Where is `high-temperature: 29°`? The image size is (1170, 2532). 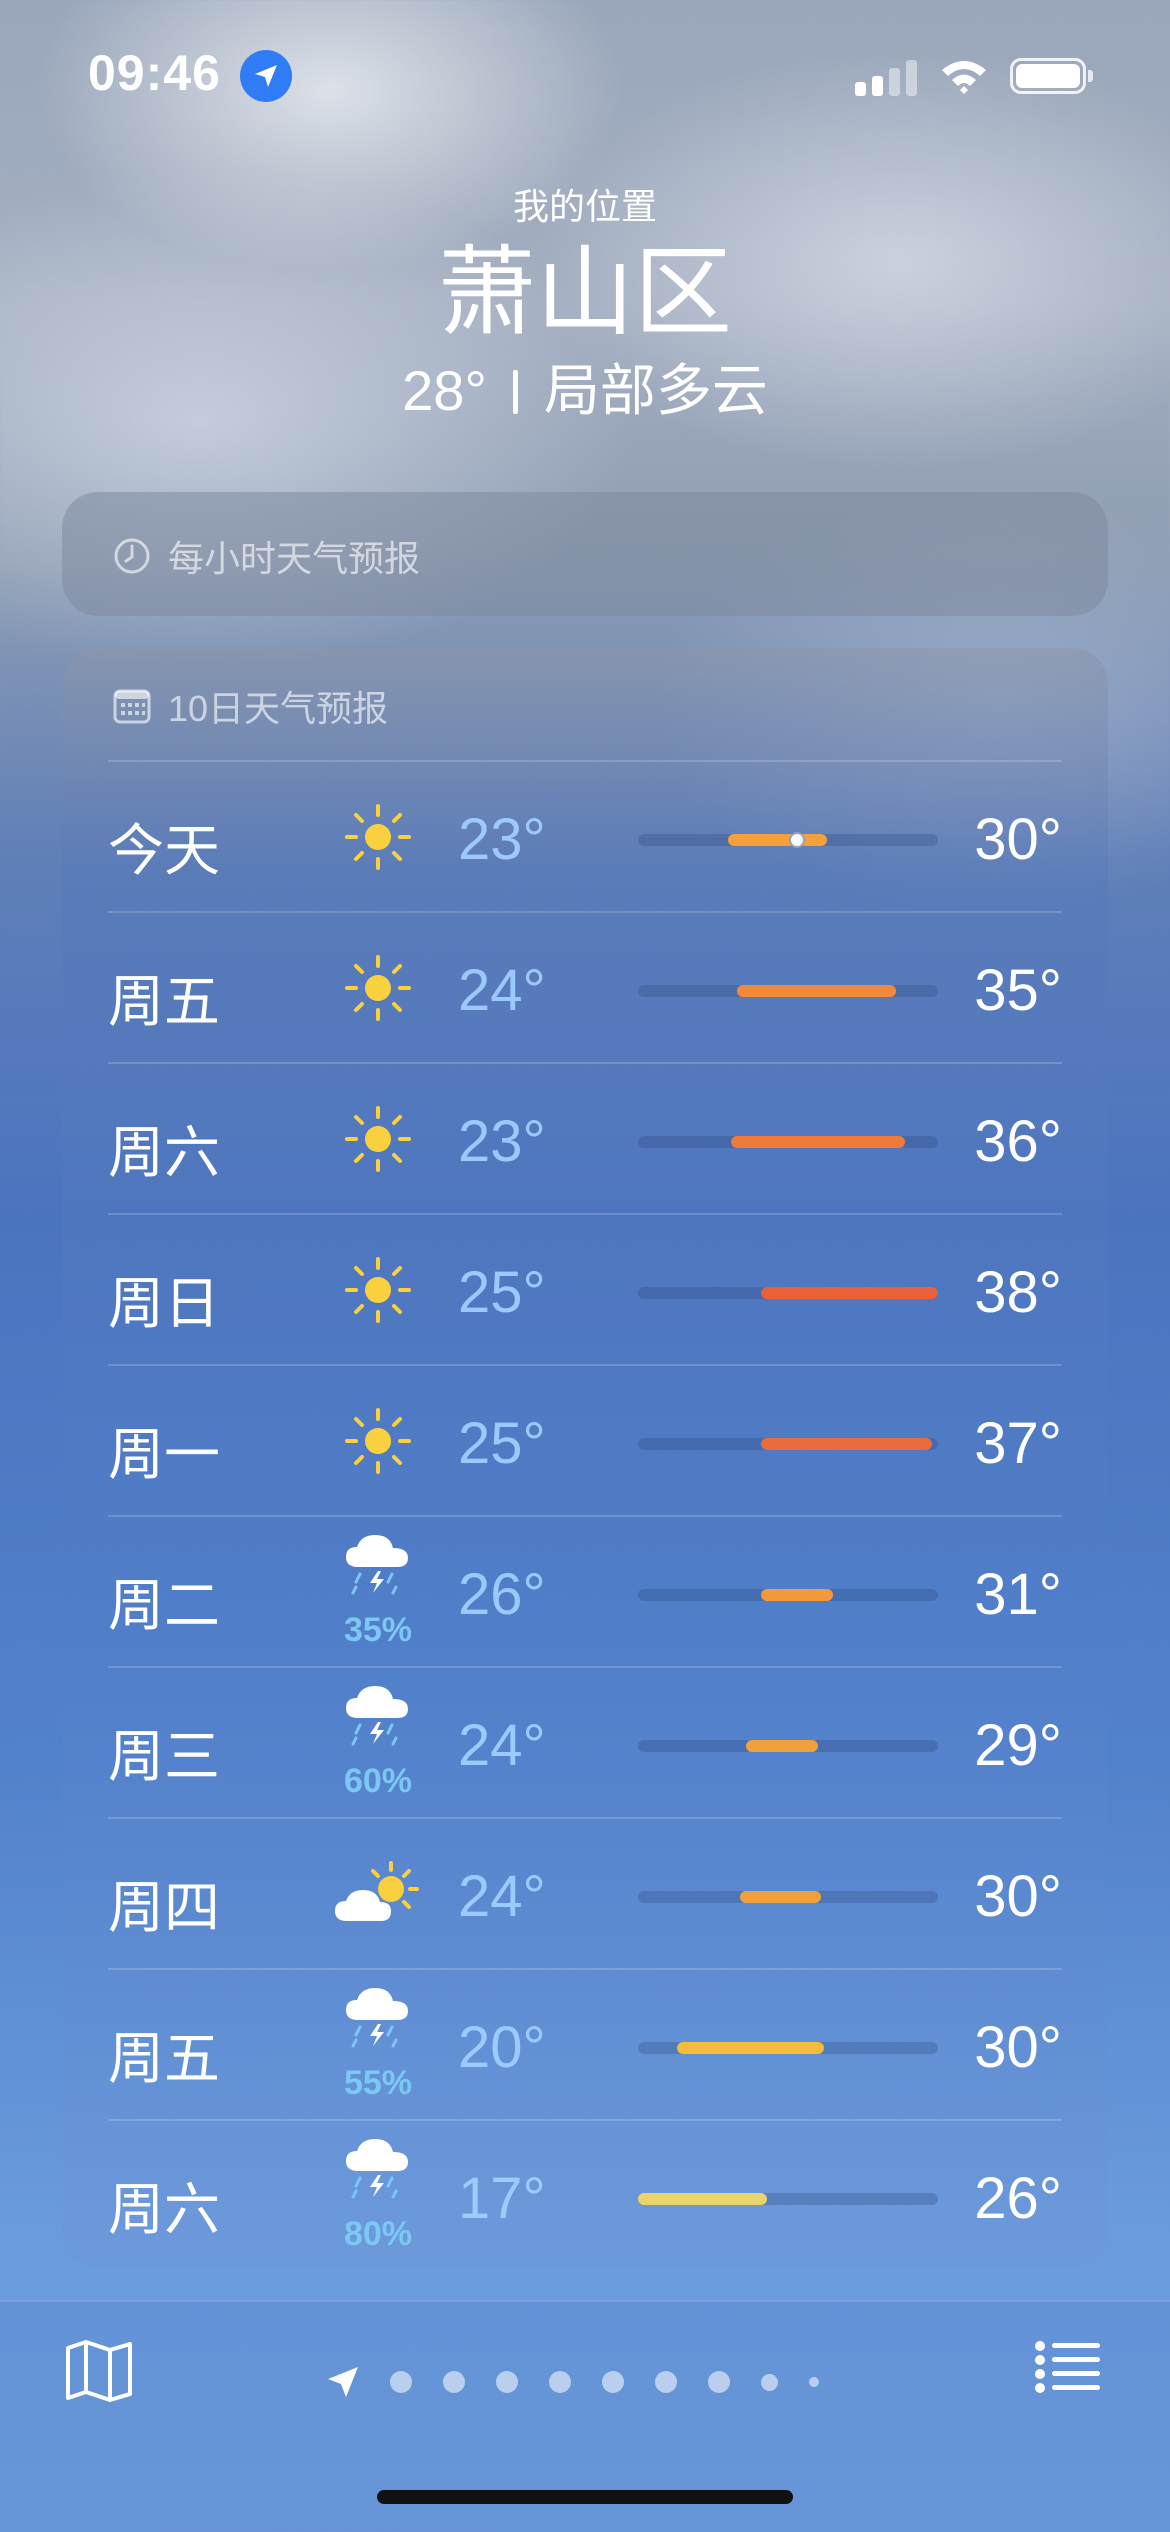 high-temperature: 29° is located at coordinates (1018, 1745).